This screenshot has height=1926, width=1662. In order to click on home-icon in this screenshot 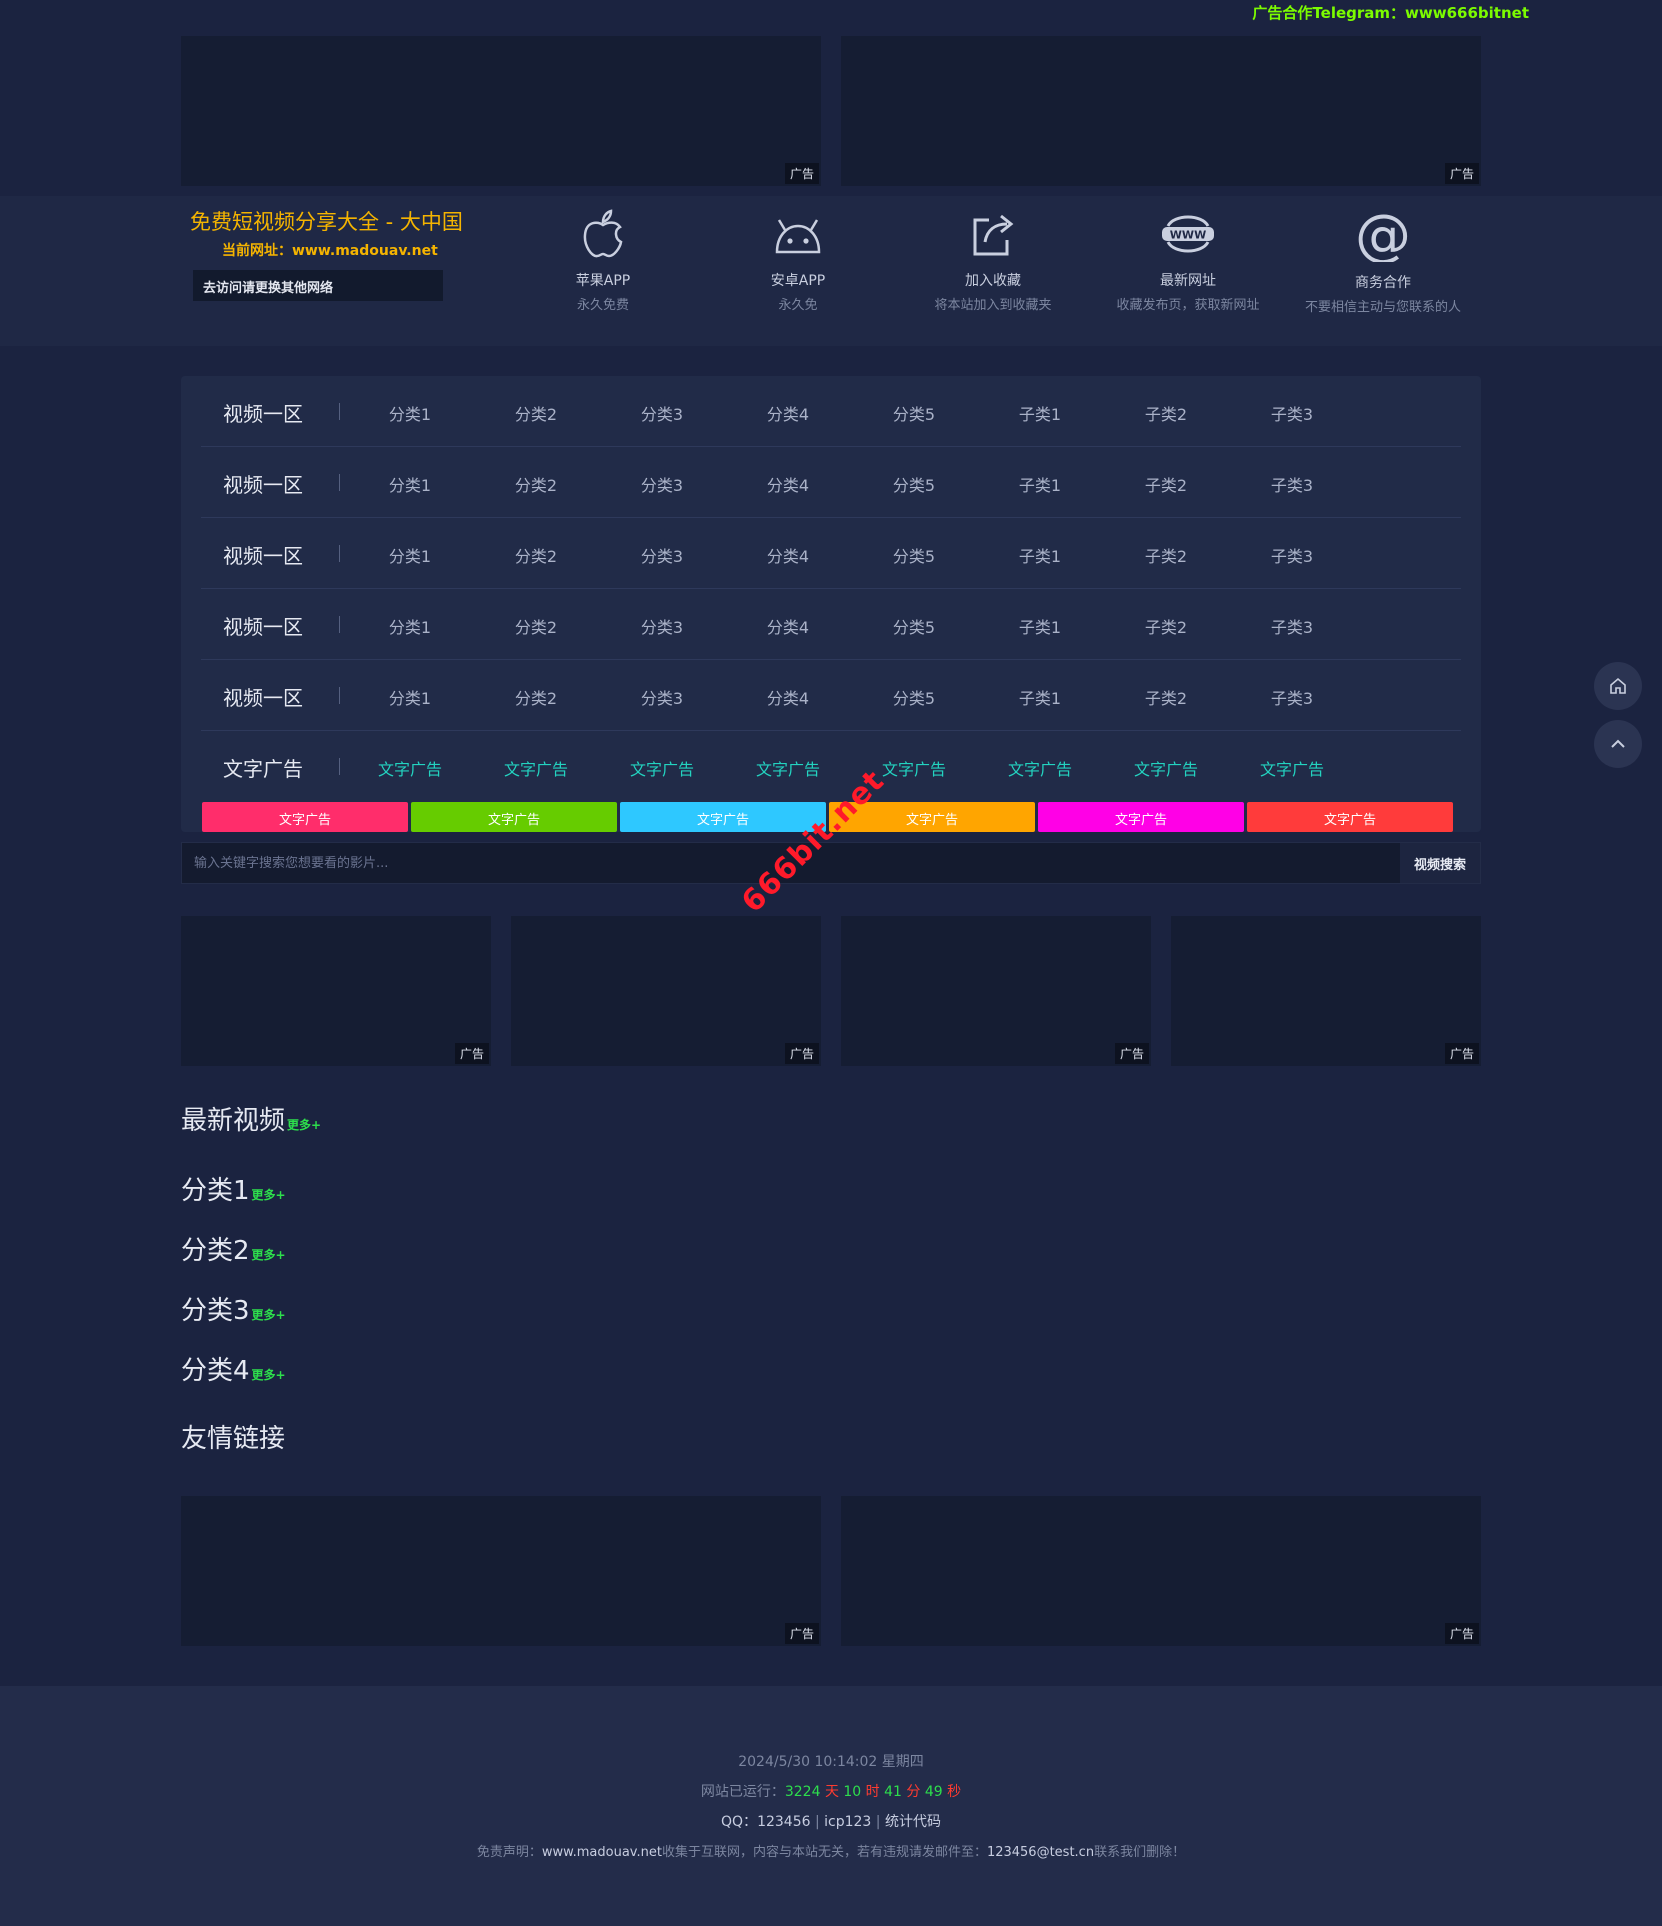, I will do `click(1618, 685)`.